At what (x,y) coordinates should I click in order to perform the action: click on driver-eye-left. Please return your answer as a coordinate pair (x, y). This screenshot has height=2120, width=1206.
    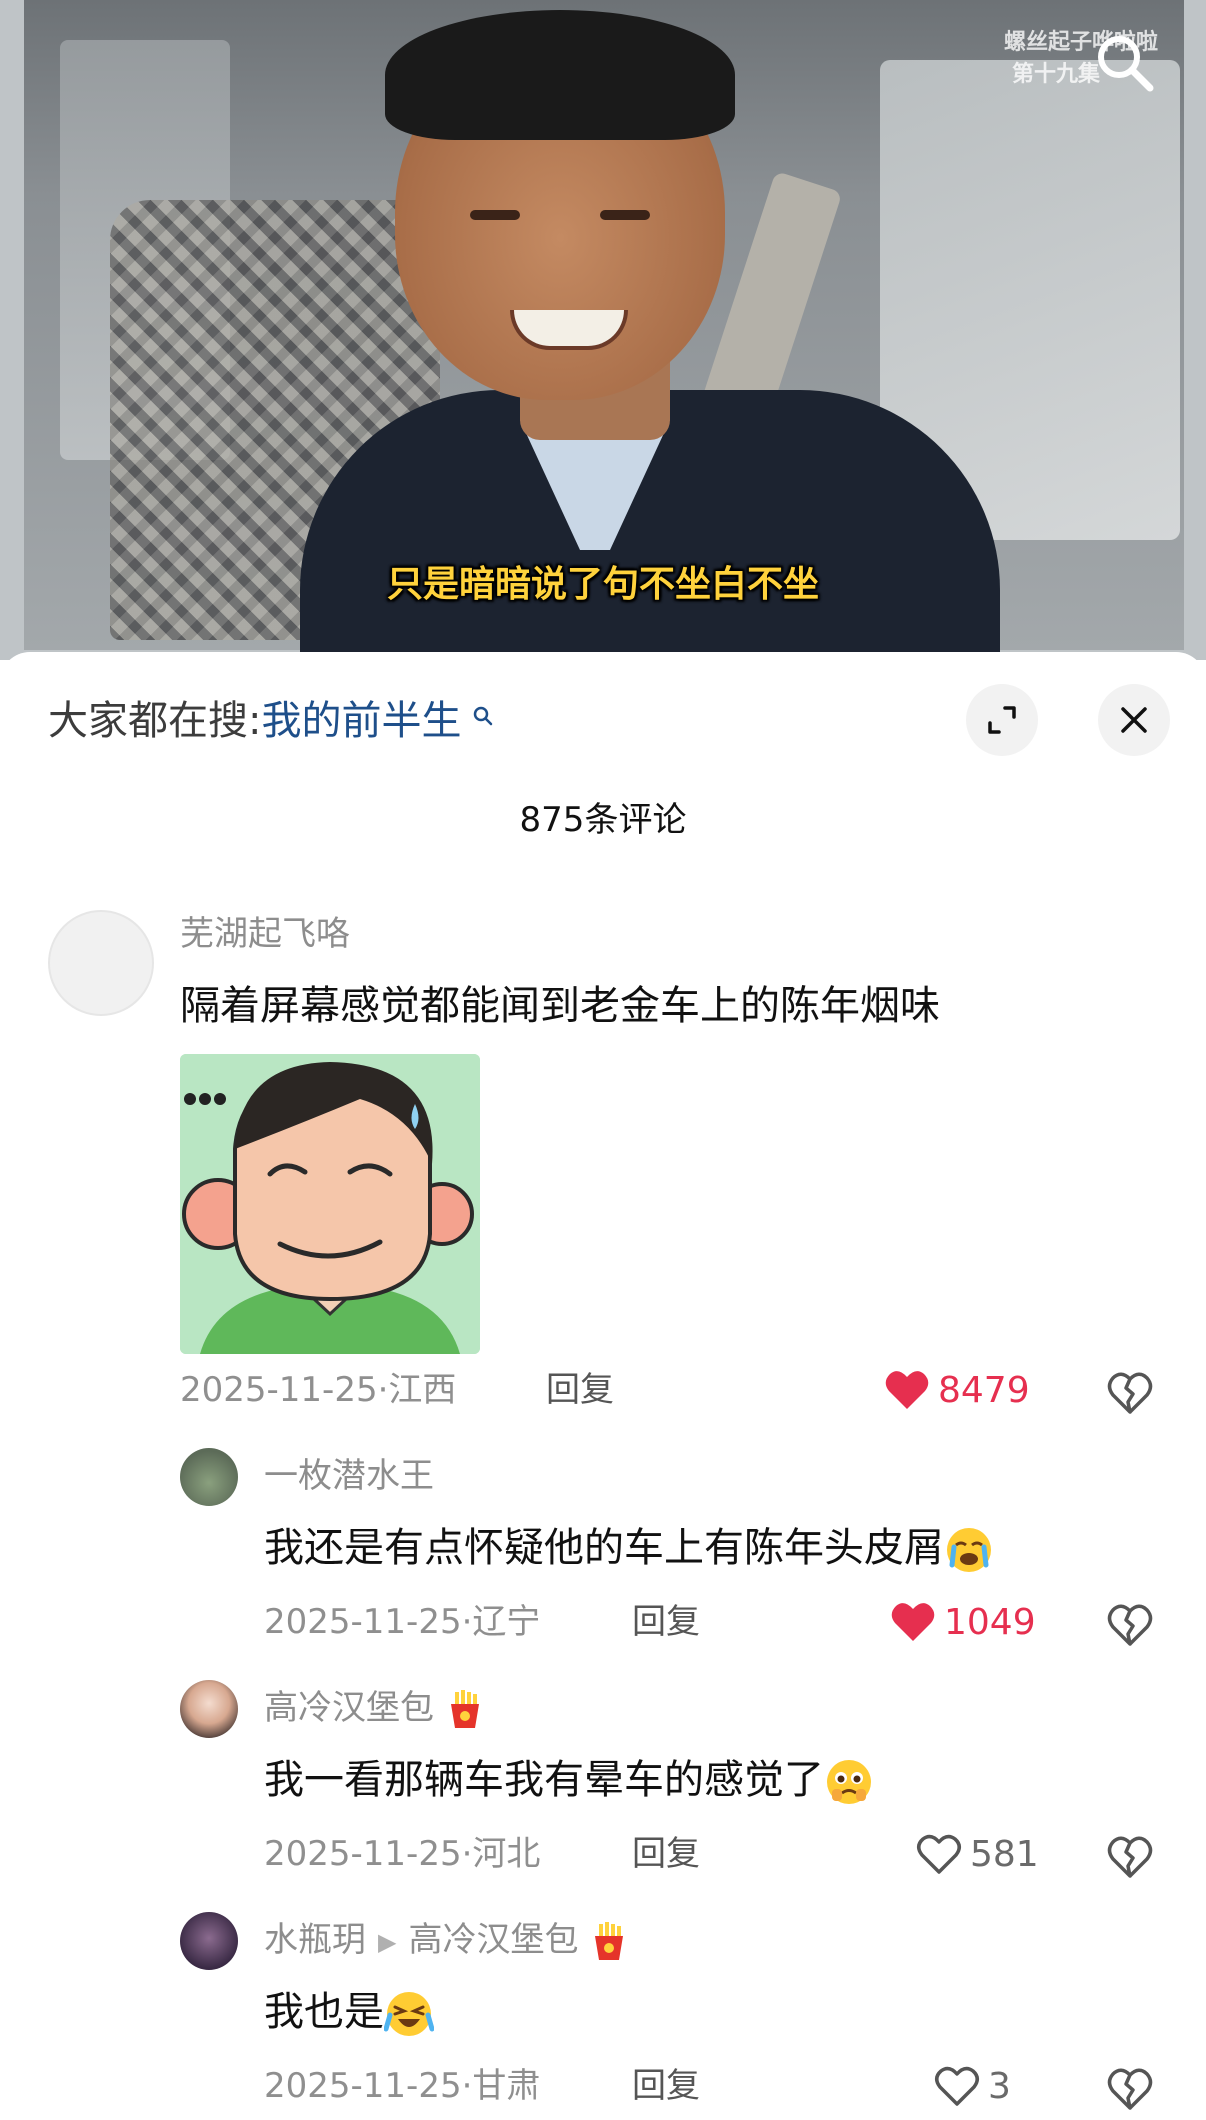
    Looking at the image, I should click on (495, 215).